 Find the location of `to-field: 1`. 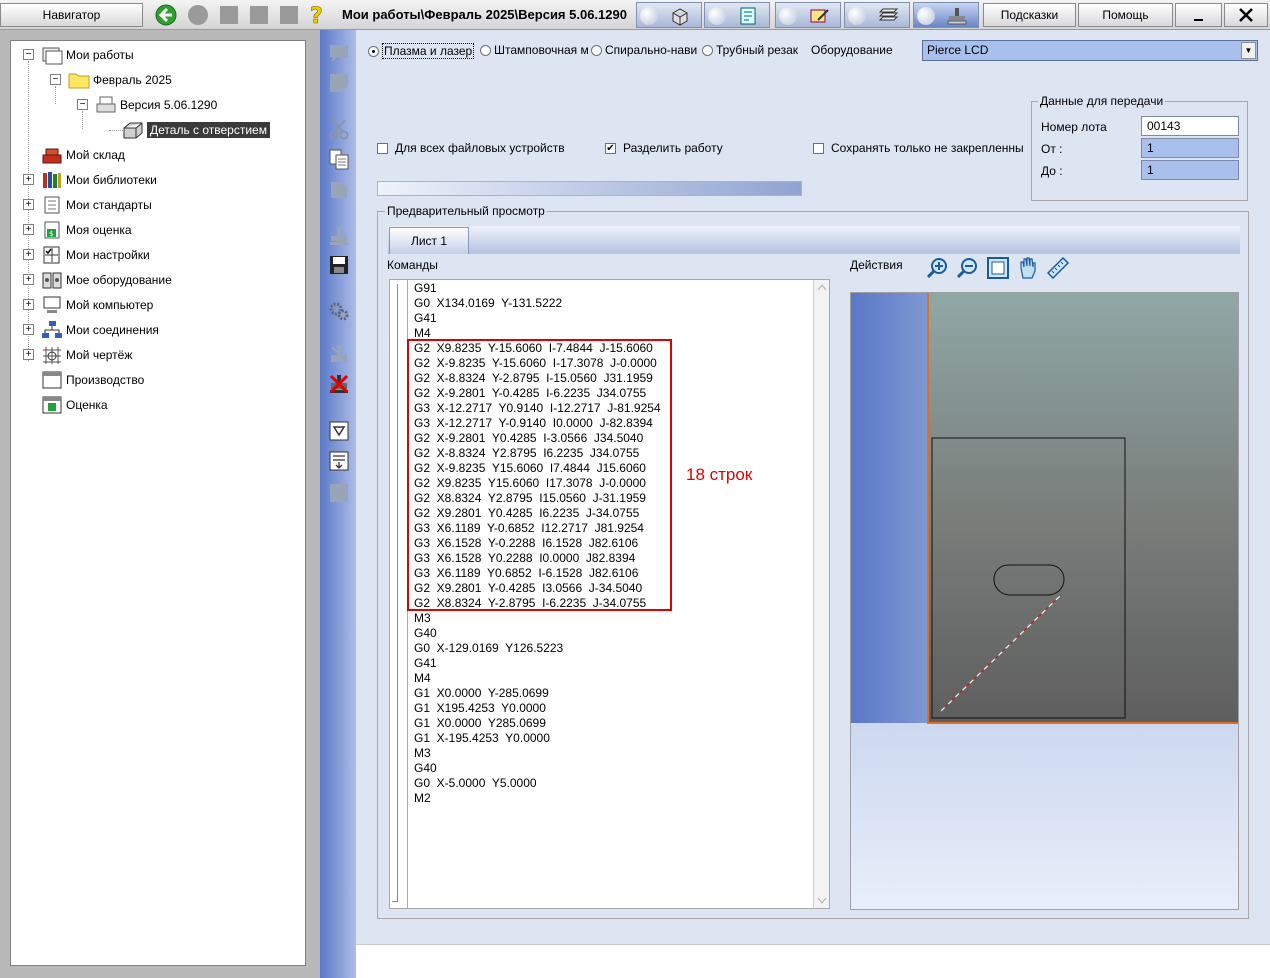

to-field: 1 is located at coordinates (1190, 170).